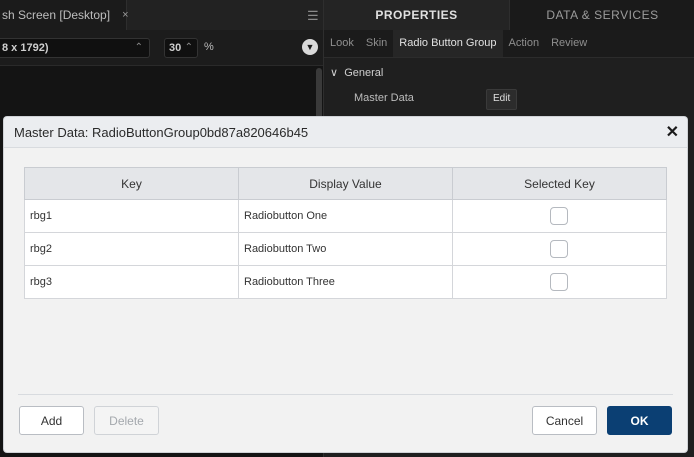  I want to click on zoom-input: 30 ⌃, so click(181, 48).